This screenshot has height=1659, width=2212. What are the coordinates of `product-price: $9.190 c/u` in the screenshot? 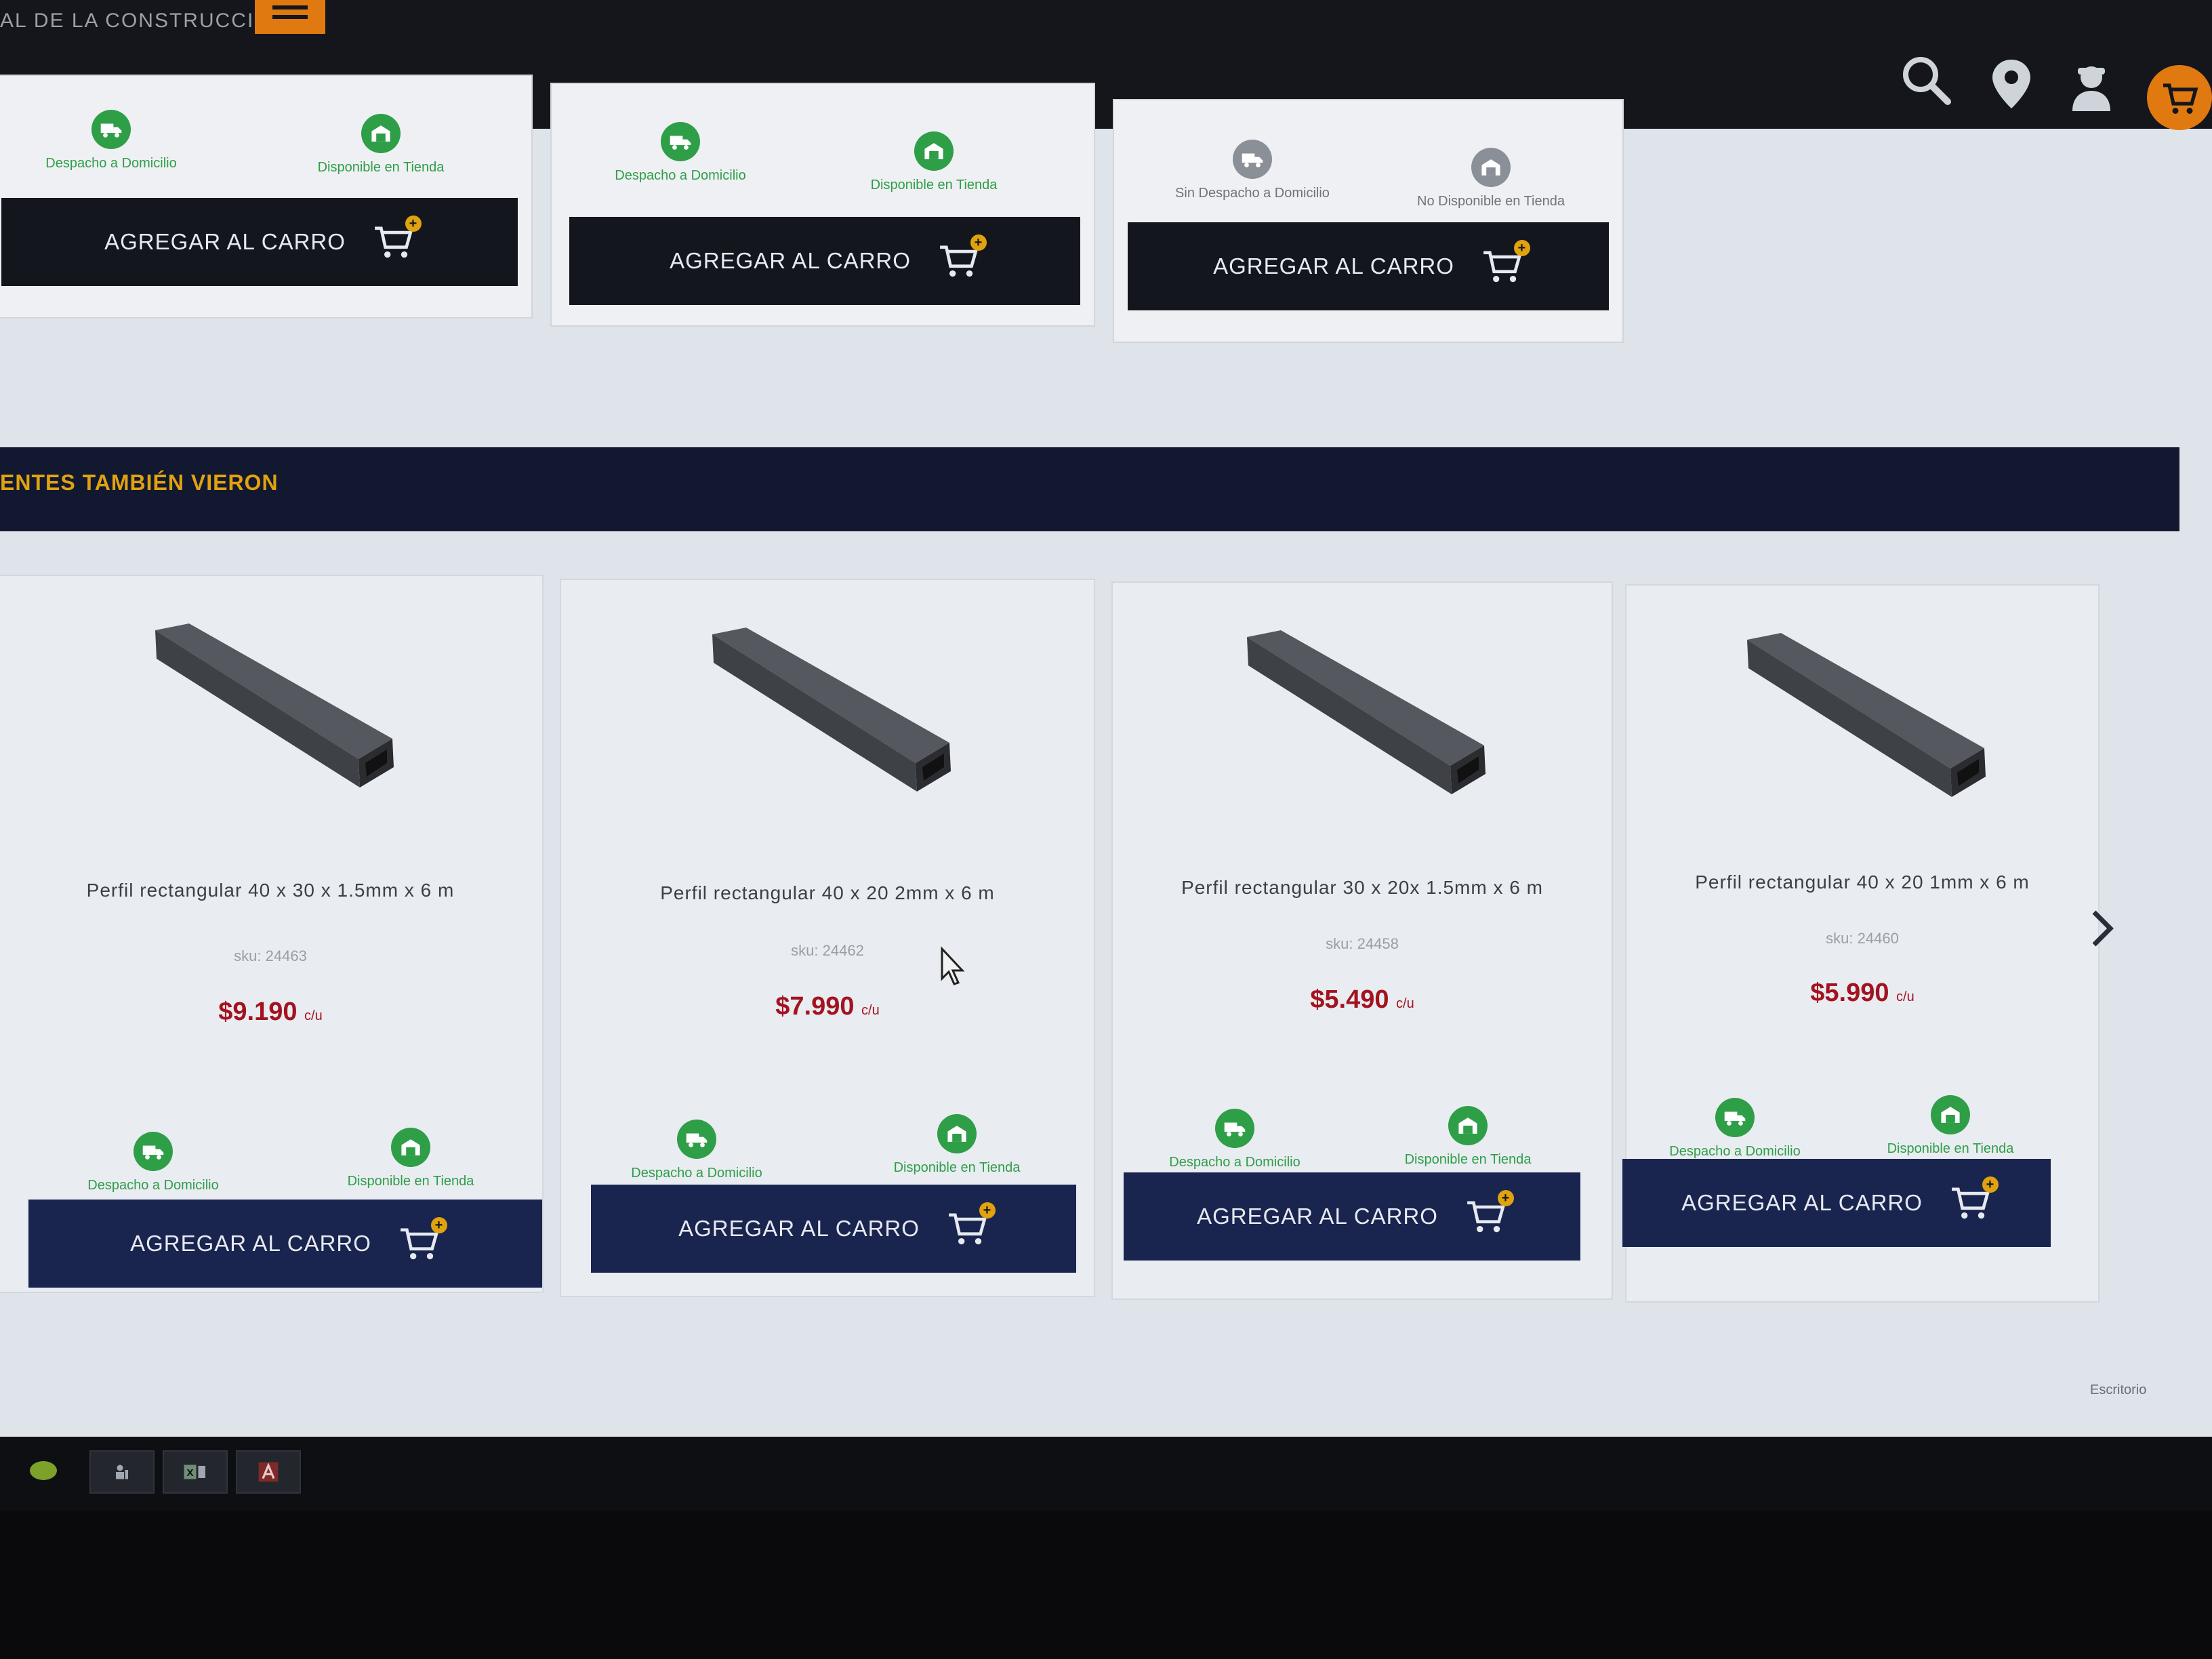 It's located at (270, 1012).